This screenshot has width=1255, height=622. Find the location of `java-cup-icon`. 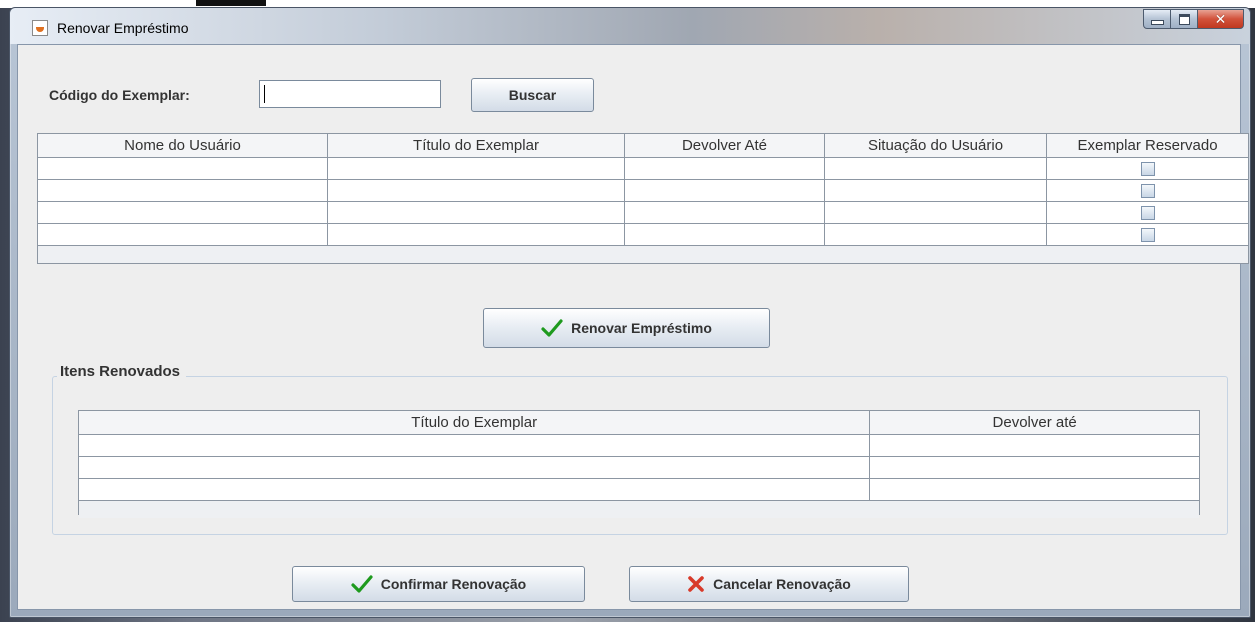

java-cup-icon is located at coordinates (40, 28).